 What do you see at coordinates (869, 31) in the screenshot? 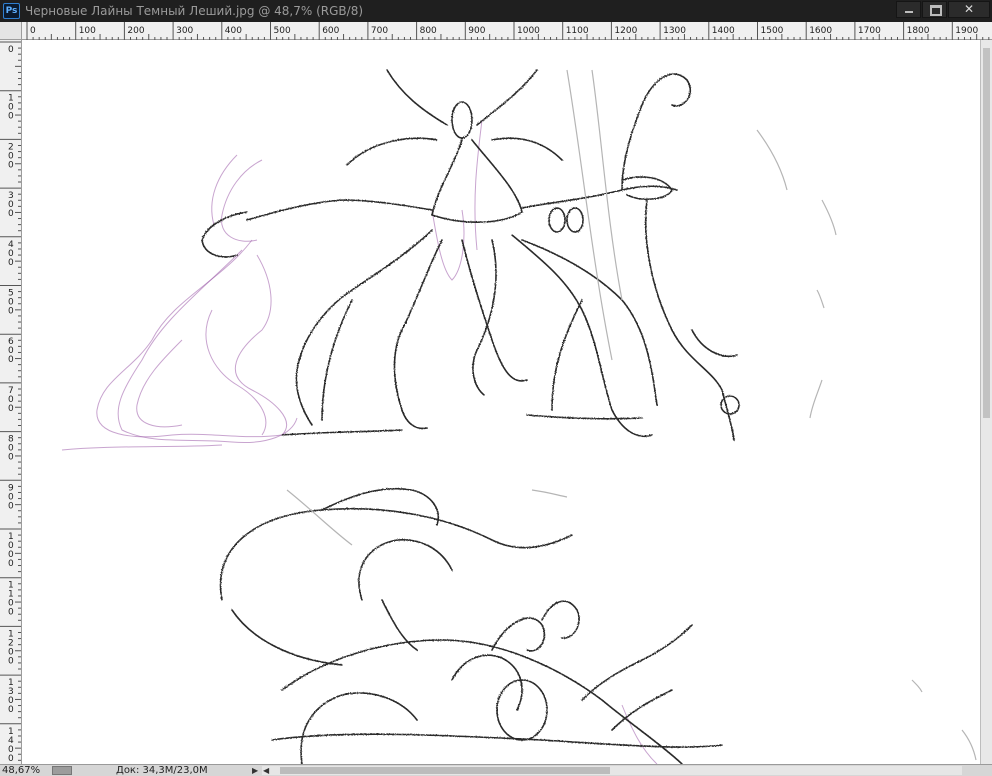
I see `ruler-label: 1700` at bounding box center [869, 31].